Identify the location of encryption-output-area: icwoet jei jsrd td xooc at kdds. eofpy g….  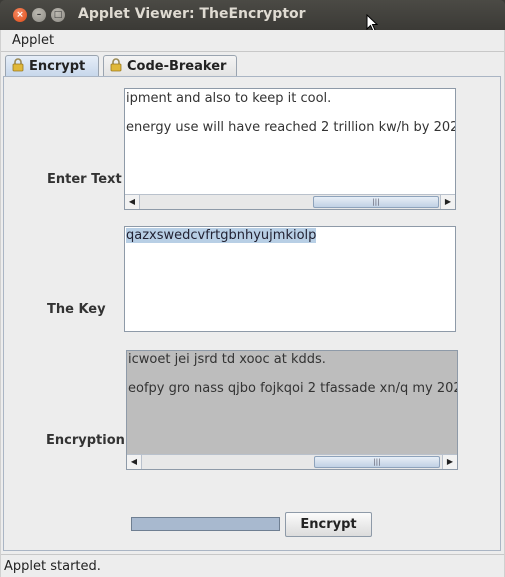
(292, 410).